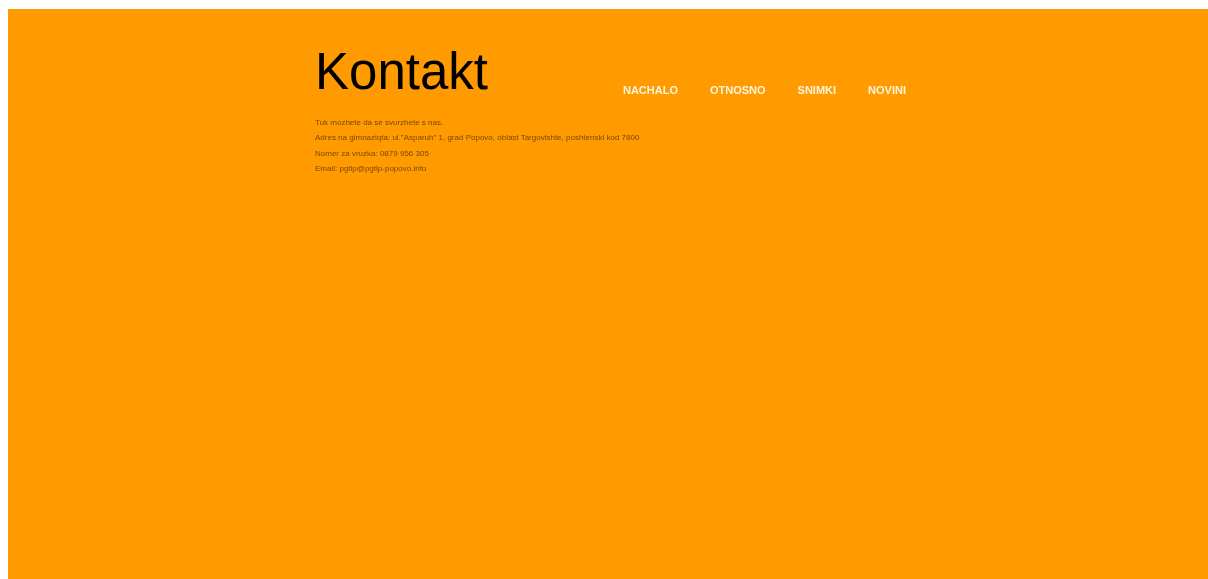 Image resolution: width=1208 pixels, height=579 pixels. What do you see at coordinates (401, 69) in the screenshot?
I see `page-title: Kontakt` at bounding box center [401, 69].